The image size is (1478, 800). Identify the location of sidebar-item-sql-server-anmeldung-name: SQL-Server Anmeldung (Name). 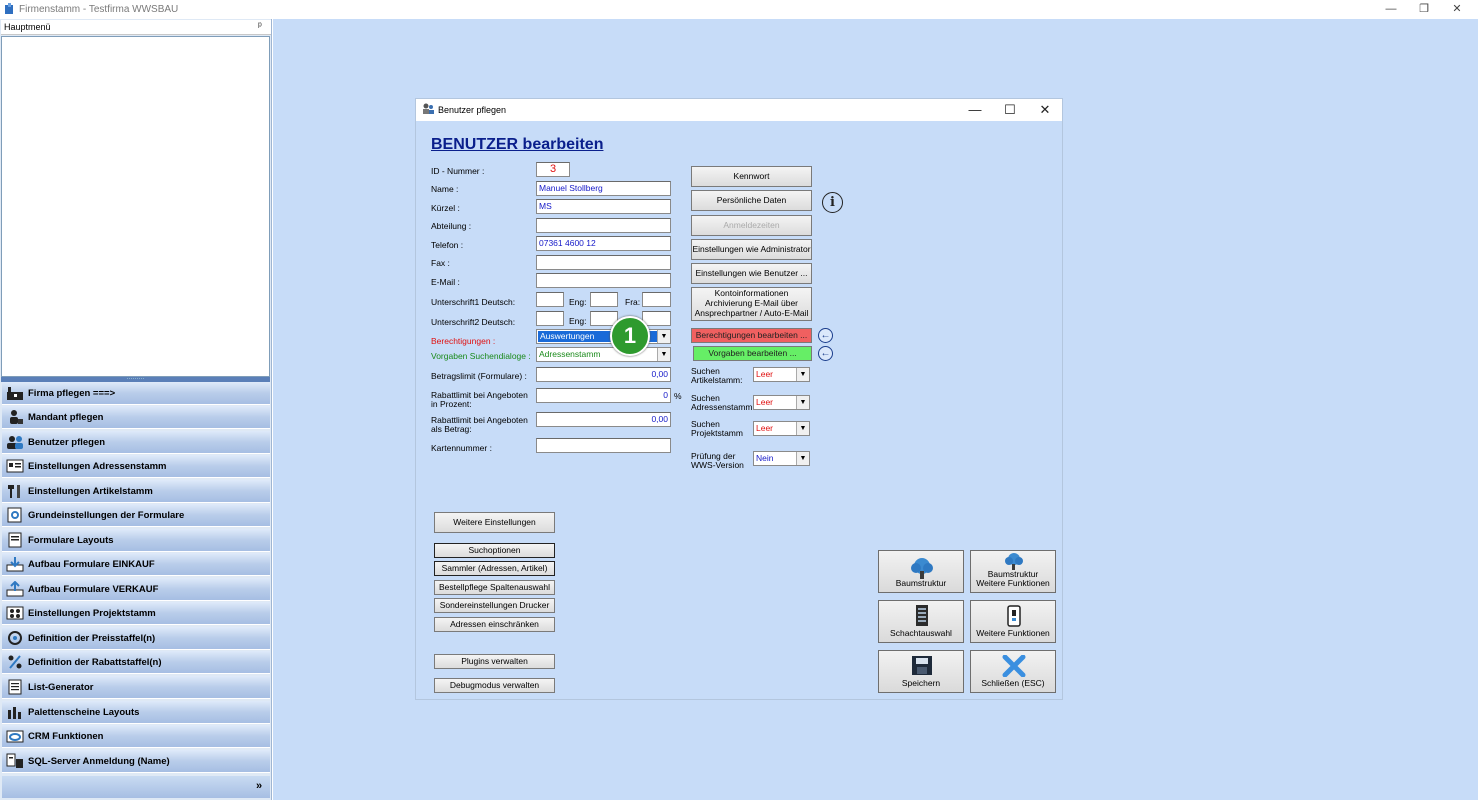
(136, 761).